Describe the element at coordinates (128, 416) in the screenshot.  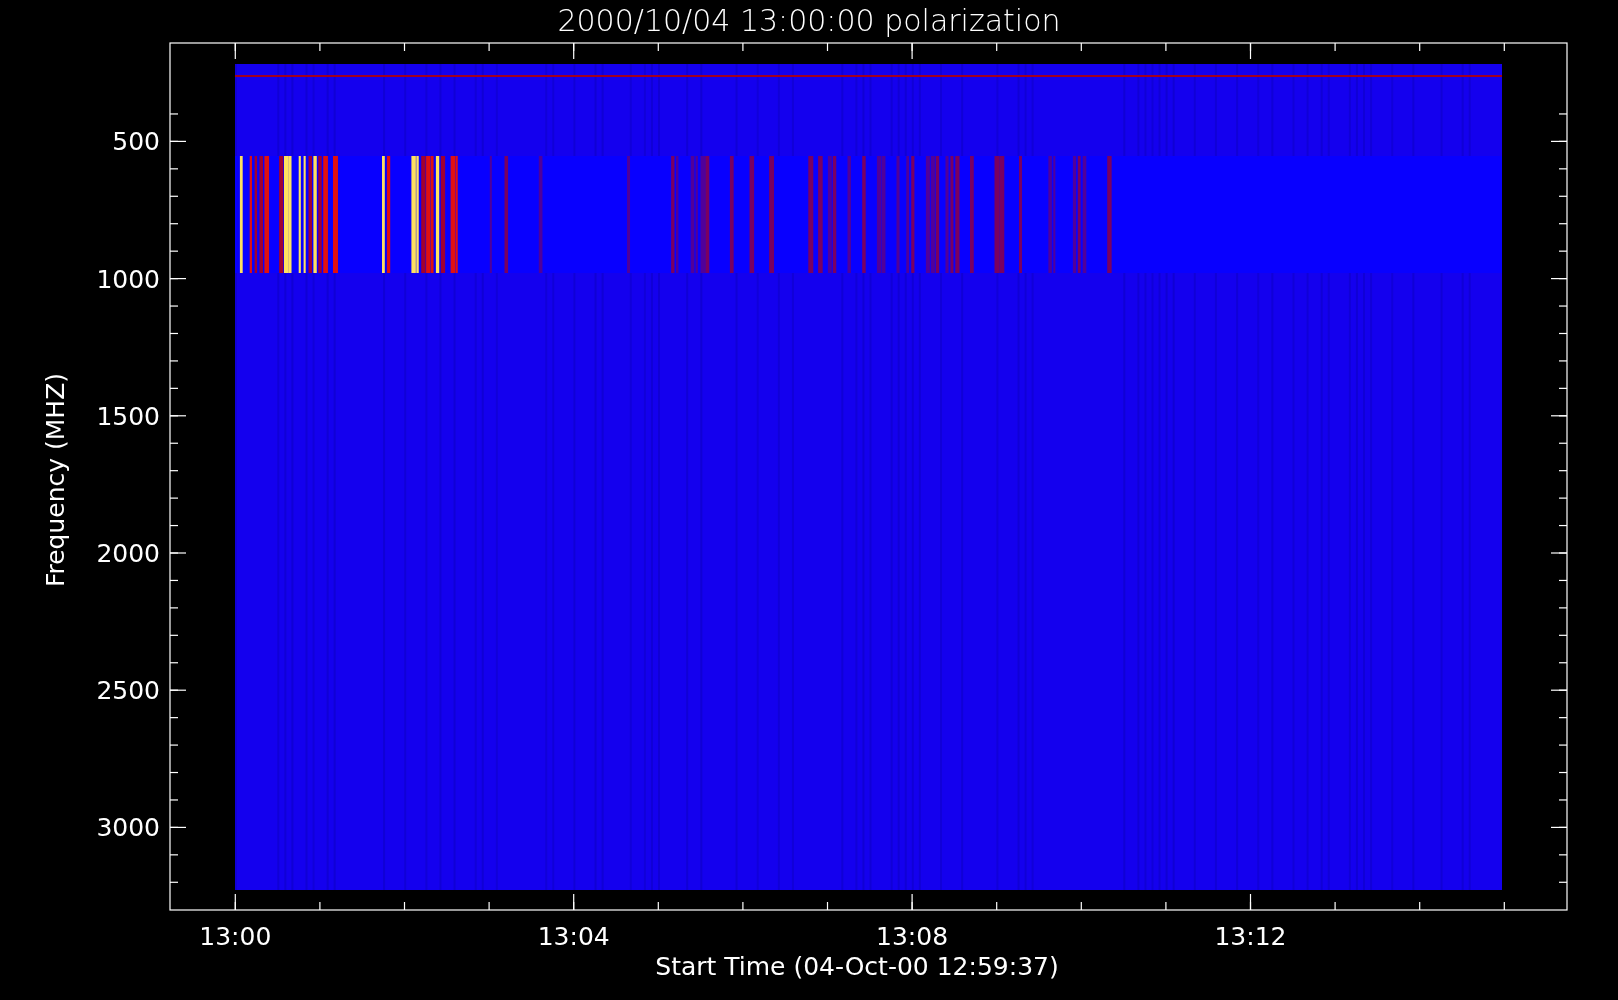
I see `axis-tick-label: 1500` at that location.